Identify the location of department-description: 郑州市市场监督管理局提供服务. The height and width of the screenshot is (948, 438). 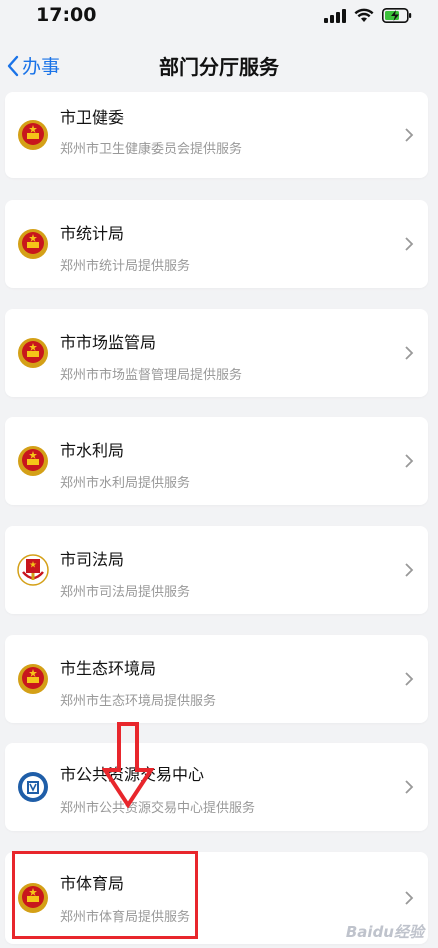
(151, 375).